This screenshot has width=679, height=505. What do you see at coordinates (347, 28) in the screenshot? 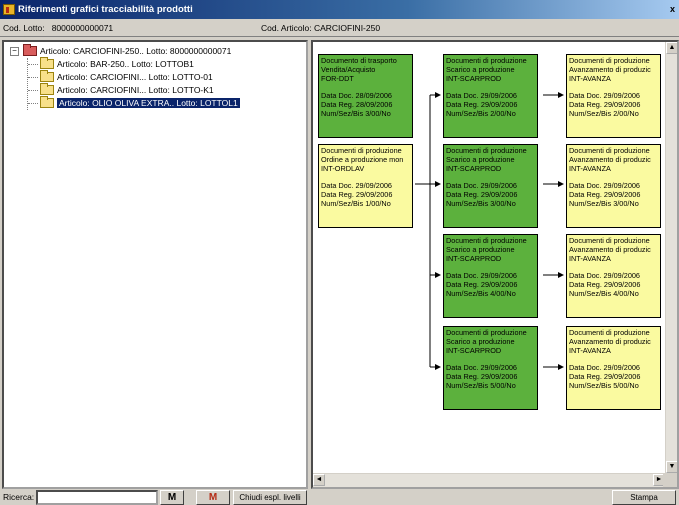
I see `articolo-value: CARCIOFINI-250` at bounding box center [347, 28].